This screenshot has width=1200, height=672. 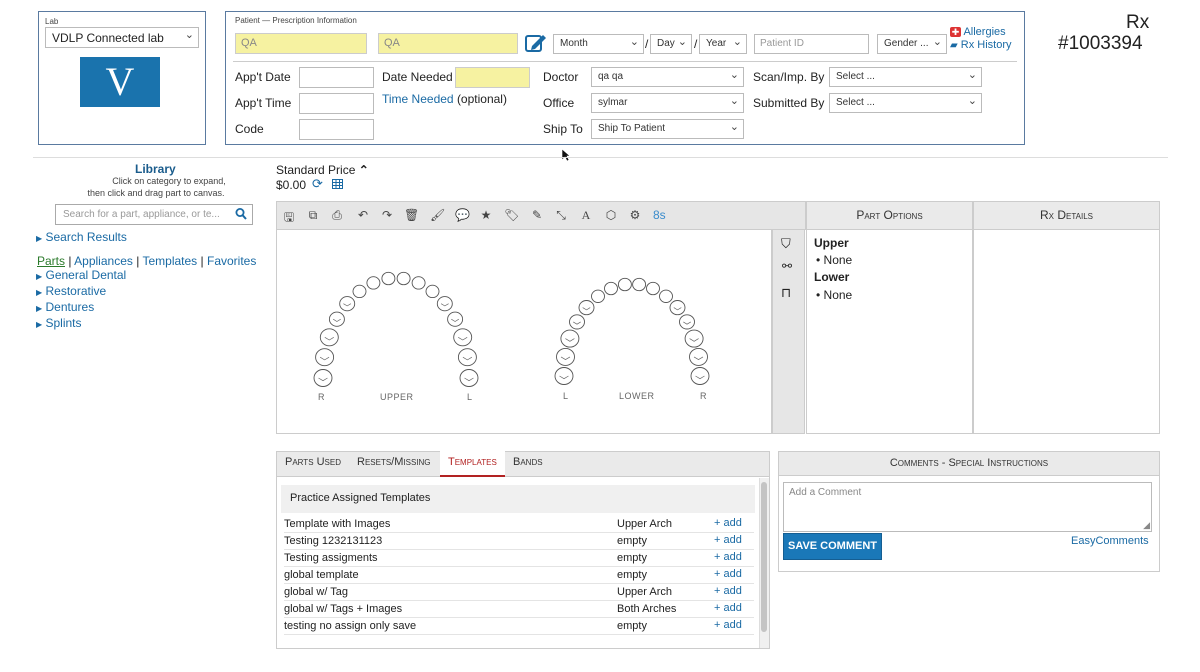 What do you see at coordinates (394, 462) in the screenshot?
I see `tab-resets-missing: Resets/Missing` at bounding box center [394, 462].